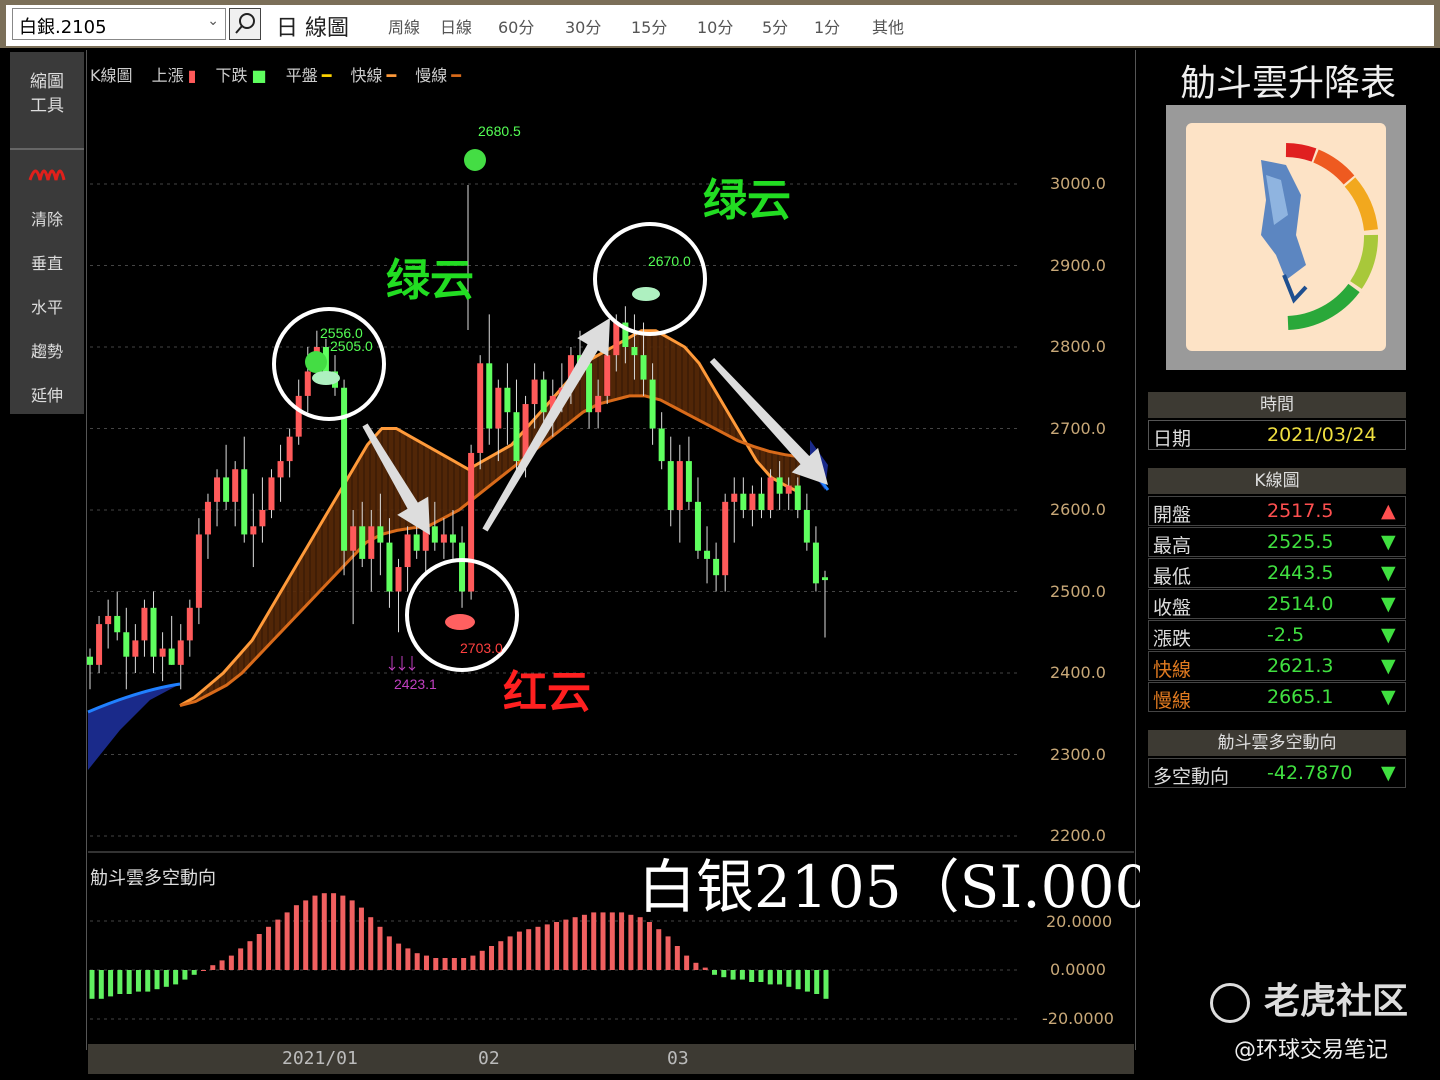 The width and height of the screenshot is (1440, 1080). Describe the element at coordinates (1172, 439) in the screenshot. I see `date-label: 日期` at that location.